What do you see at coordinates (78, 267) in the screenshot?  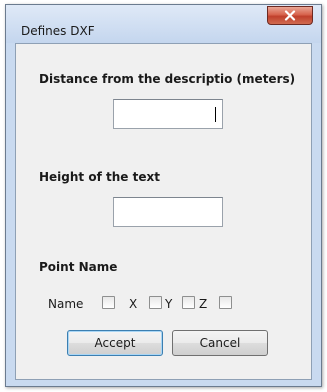 I see `point-name-label: Point Name` at bounding box center [78, 267].